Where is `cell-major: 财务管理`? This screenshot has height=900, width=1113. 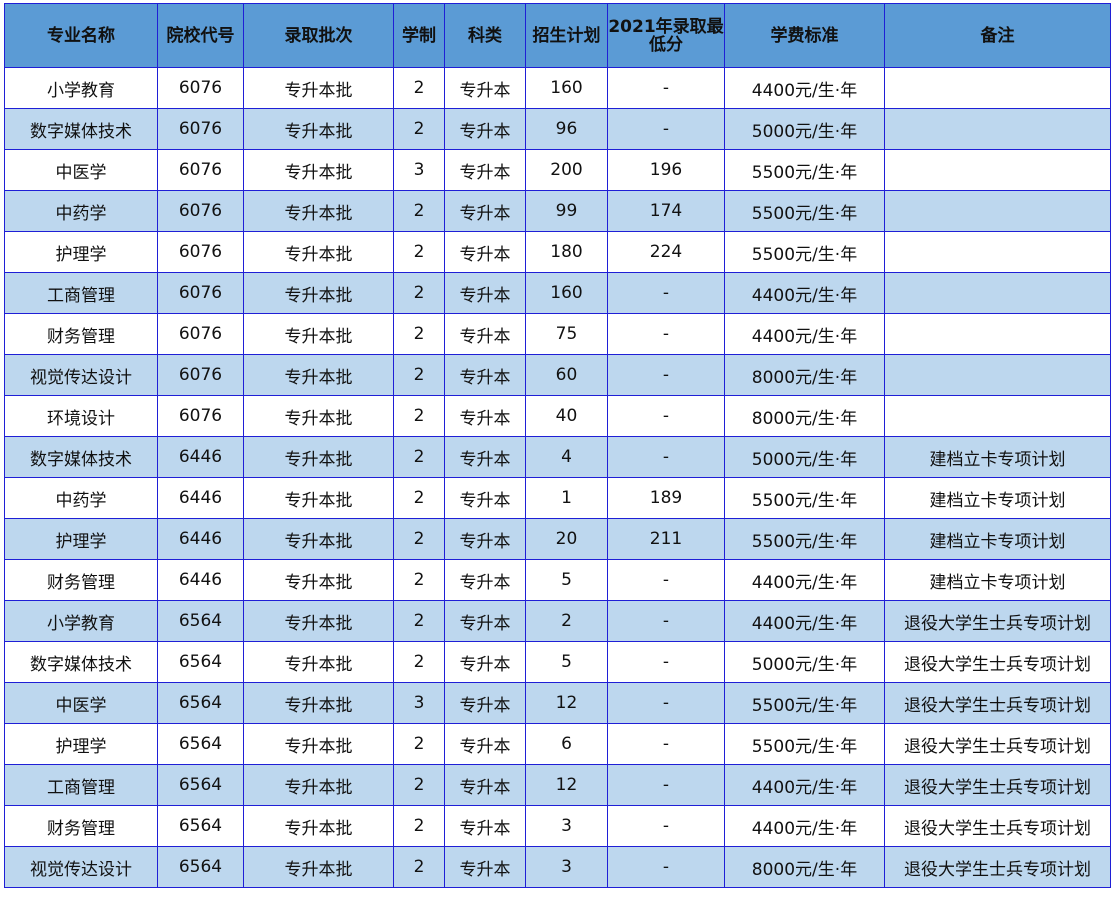 cell-major: 财务管理 is located at coordinates (81, 826).